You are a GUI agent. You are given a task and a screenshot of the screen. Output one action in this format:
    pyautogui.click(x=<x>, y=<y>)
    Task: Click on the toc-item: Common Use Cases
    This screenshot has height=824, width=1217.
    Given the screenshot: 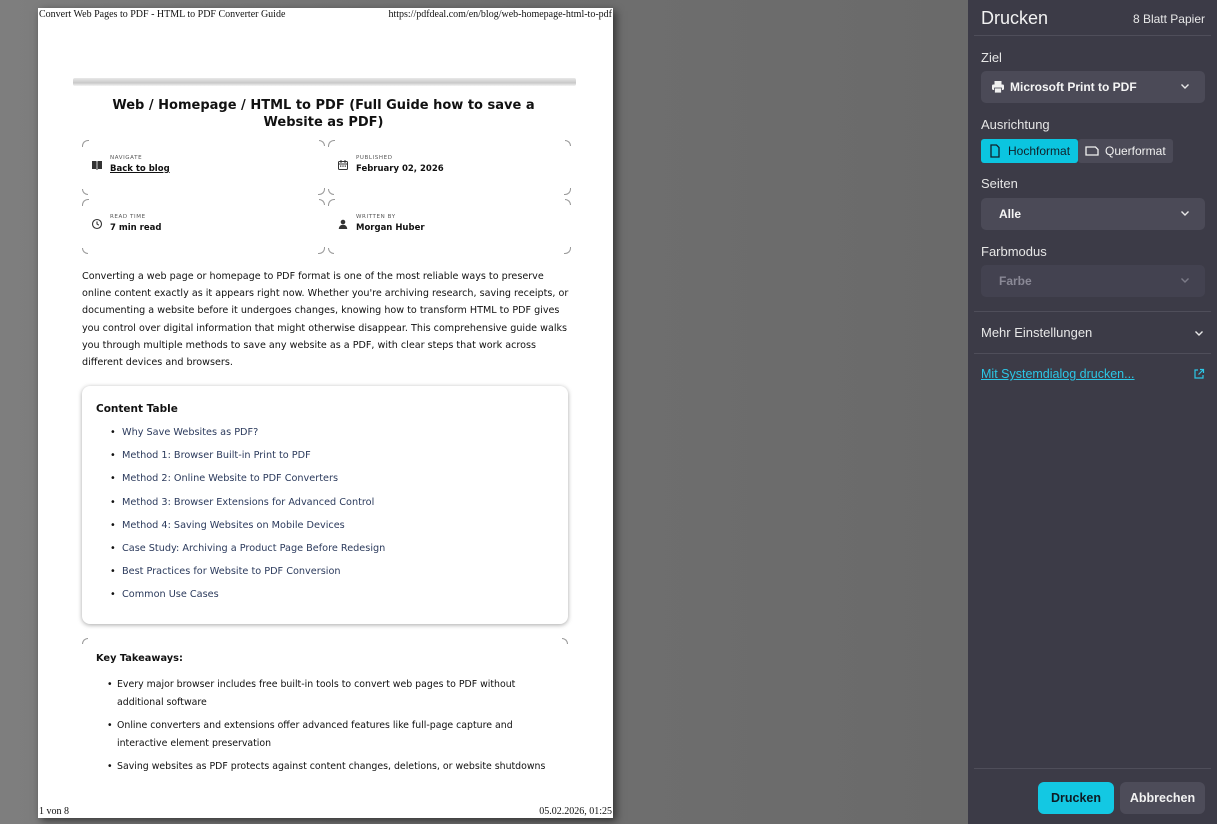 What is the action you would take?
    pyautogui.click(x=247, y=600)
    